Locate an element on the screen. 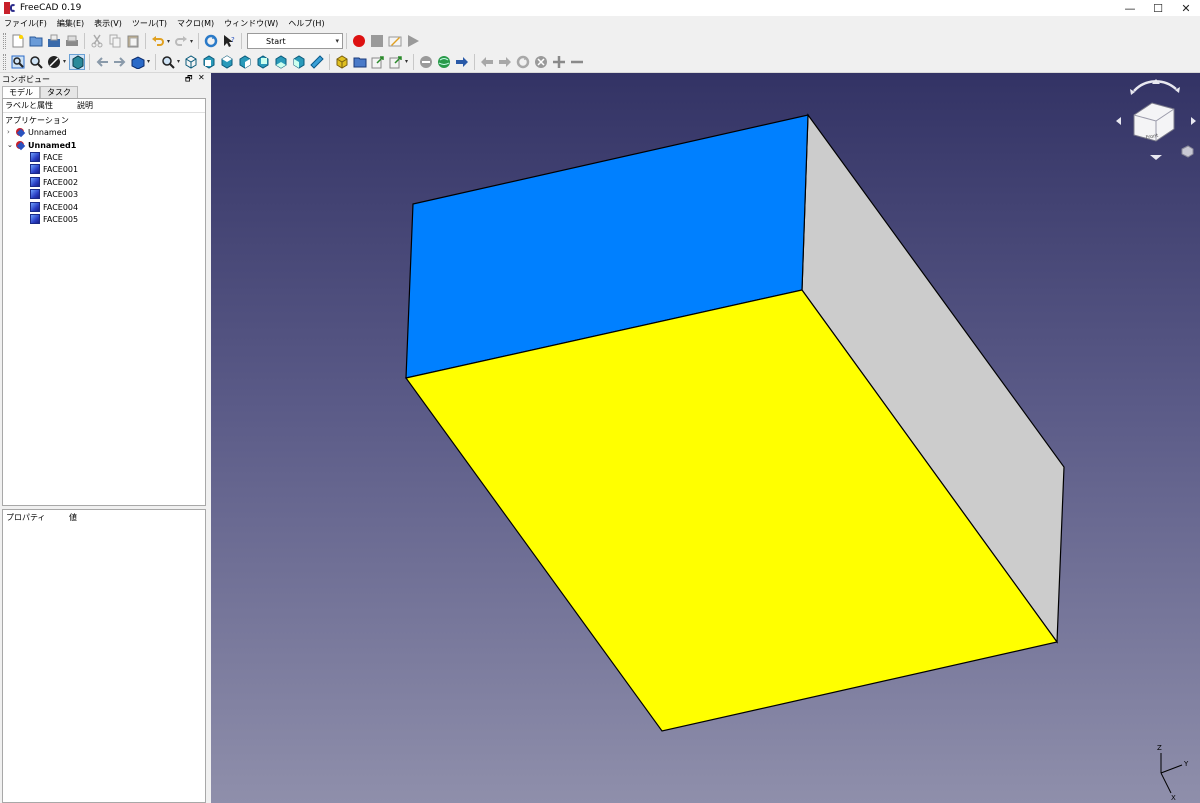 The image size is (1200, 803). macro-record-icon is located at coordinates (359, 41).